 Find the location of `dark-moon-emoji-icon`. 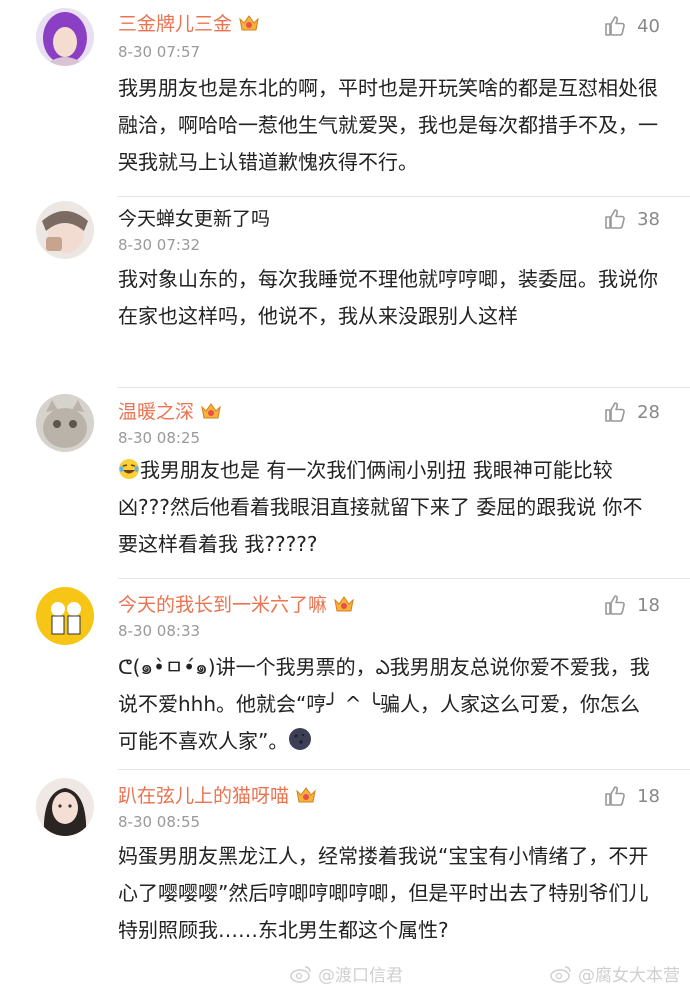

dark-moon-emoji-icon is located at coordinates (300, 739).